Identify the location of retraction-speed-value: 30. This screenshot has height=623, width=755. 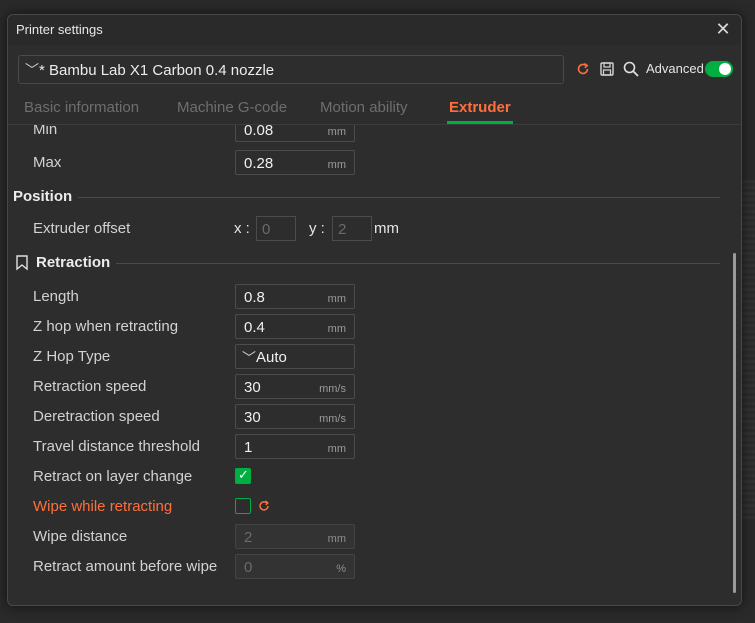
(252, 387).